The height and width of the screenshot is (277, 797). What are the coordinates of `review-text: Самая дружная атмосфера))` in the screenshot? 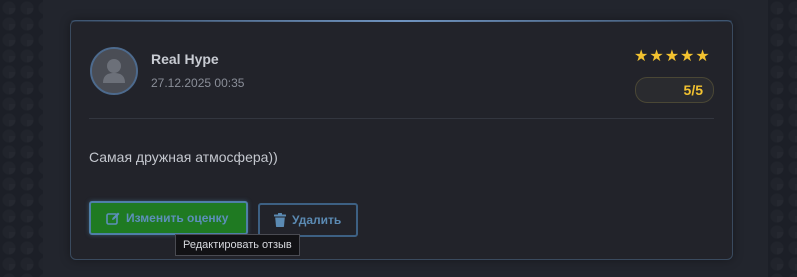 It's located at (183, 157).